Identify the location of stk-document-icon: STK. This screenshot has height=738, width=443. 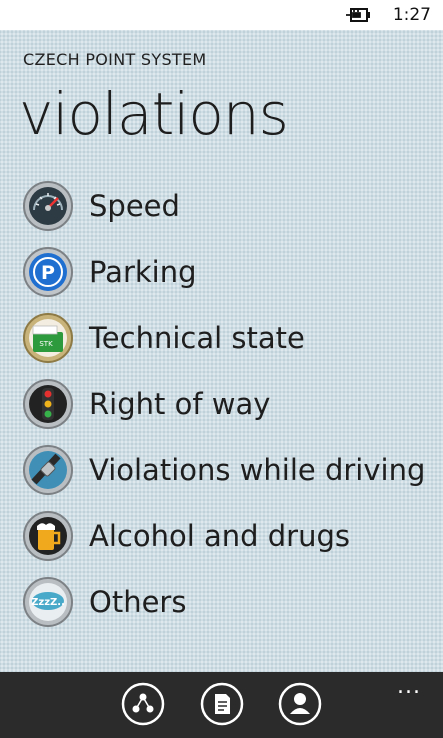
(48, 338).